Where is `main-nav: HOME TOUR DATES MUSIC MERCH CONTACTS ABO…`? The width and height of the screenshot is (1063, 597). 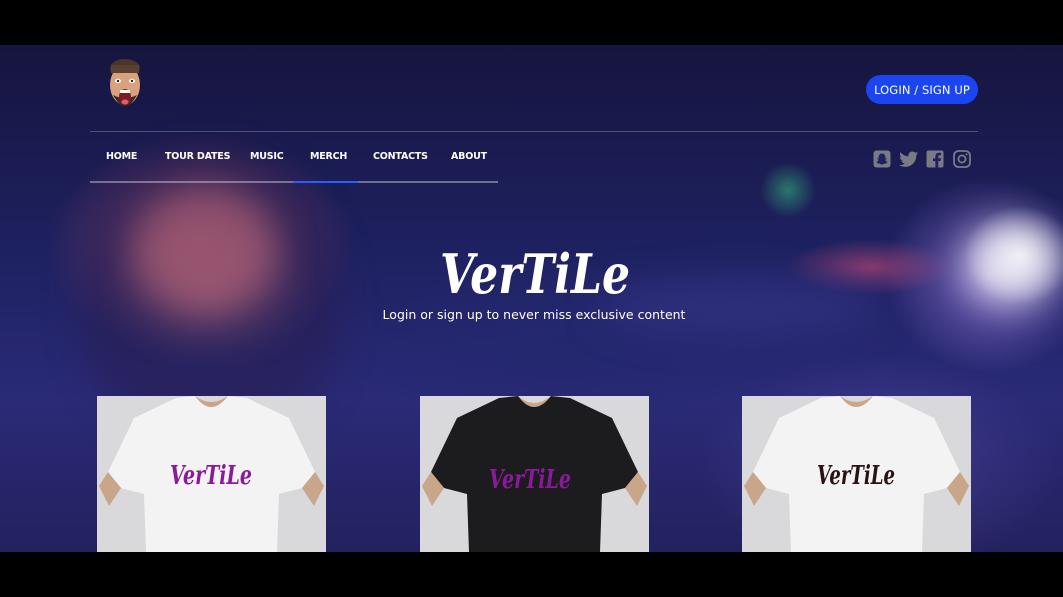
main-nav: HOME TOUR DATES MUSIC MERCH CONTACTS ABO… is located at coordinates (294, 164).